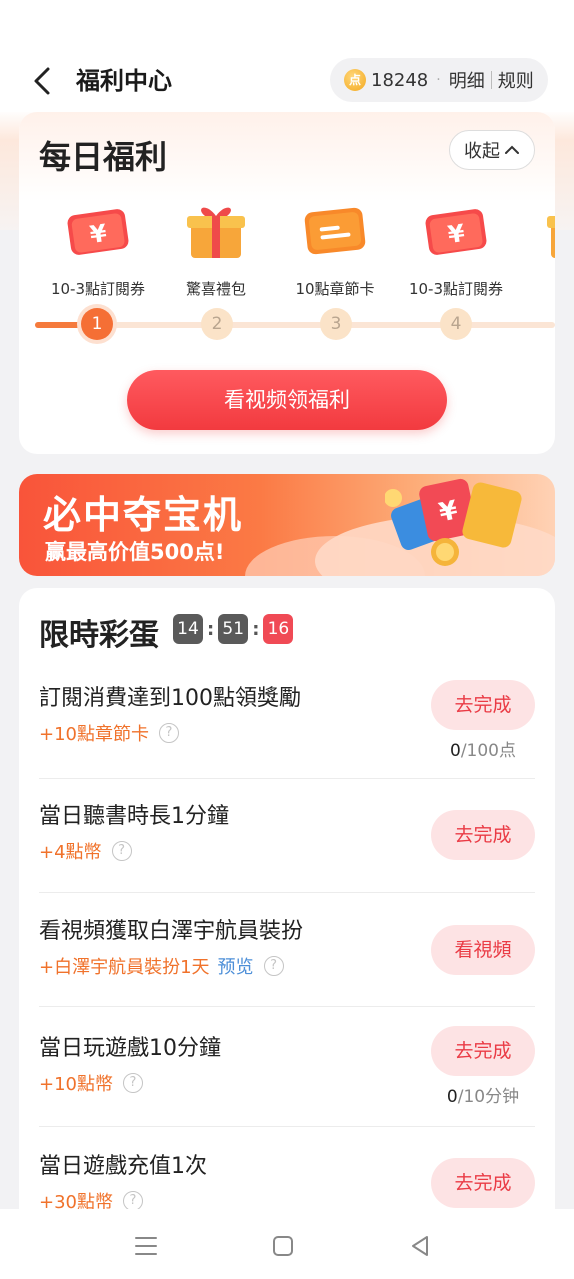 The image size is (574, 1279). What do you see at coordinates (336, 324) in the screenshot?
I see `step-3: 3` at bounding box center [336, 324].